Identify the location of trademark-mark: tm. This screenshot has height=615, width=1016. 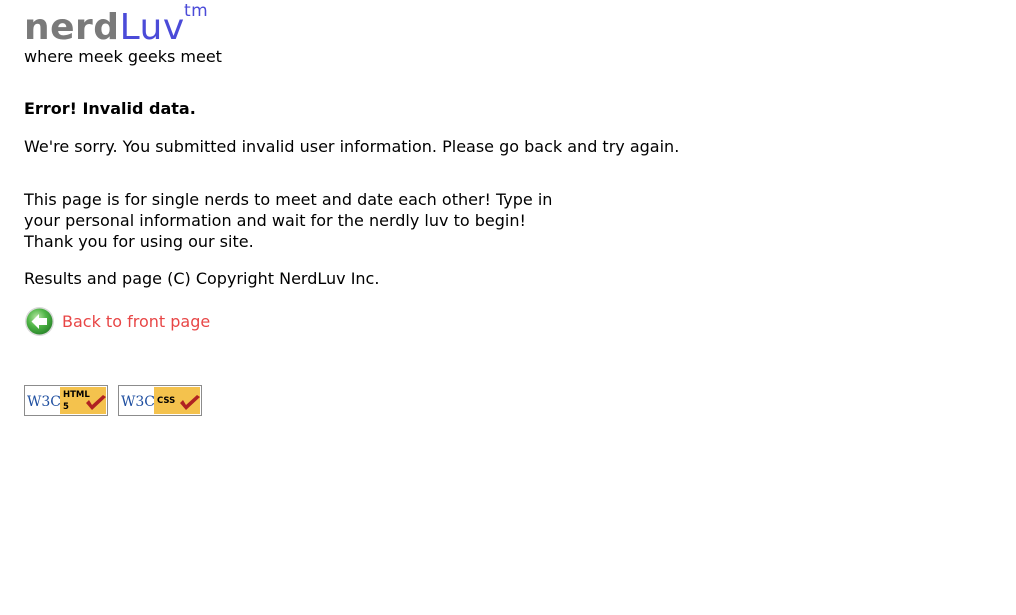
(196, 11).